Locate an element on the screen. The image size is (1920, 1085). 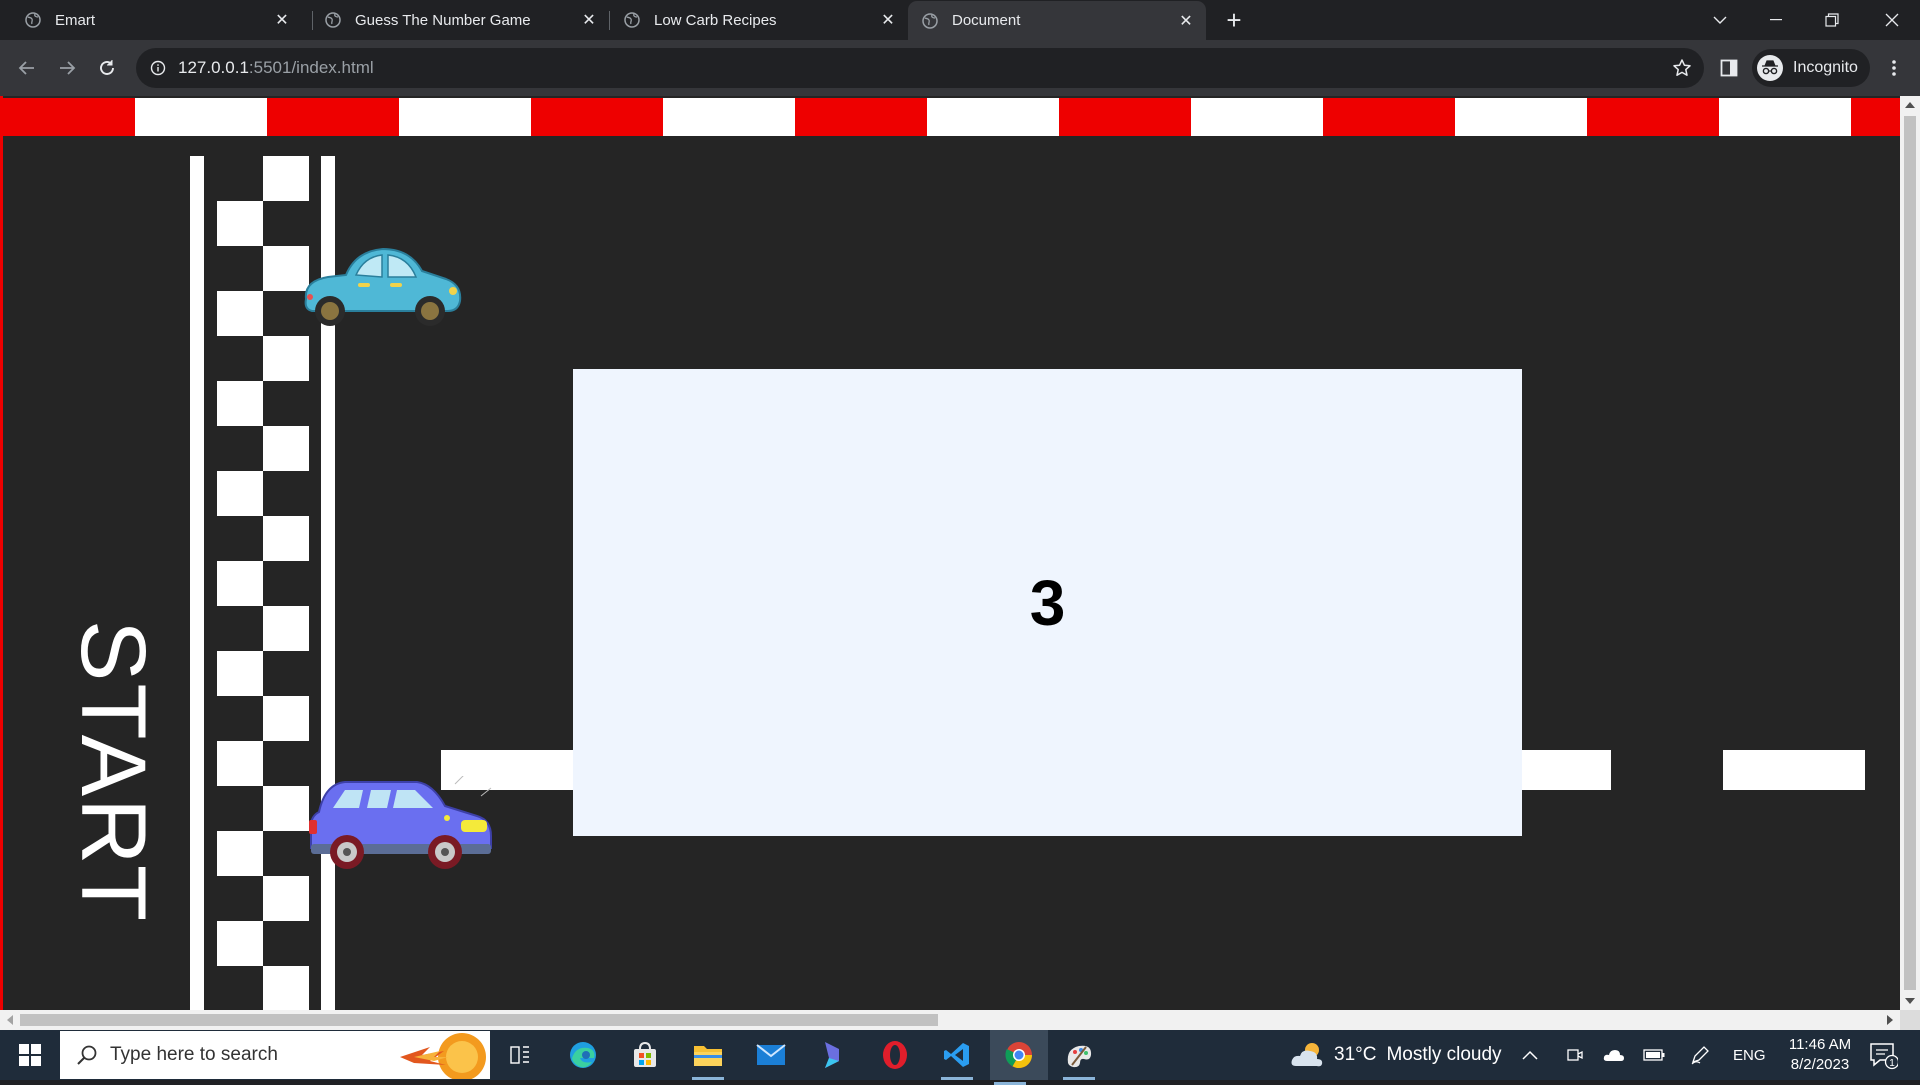
tab-emart: Emart ✕ is located at coordinates (151, 20).